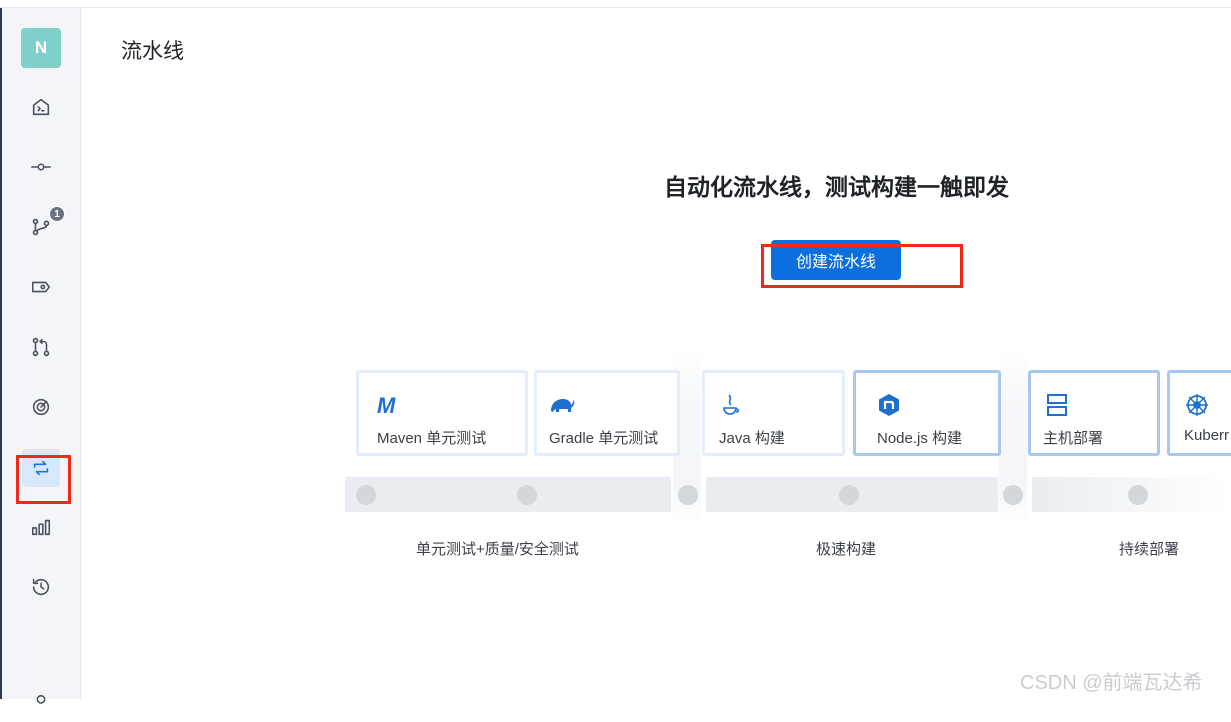  What do you see at coordinates (41, 703) in the screenshot?
I see `user-icon` at bounding box center [41, 703].